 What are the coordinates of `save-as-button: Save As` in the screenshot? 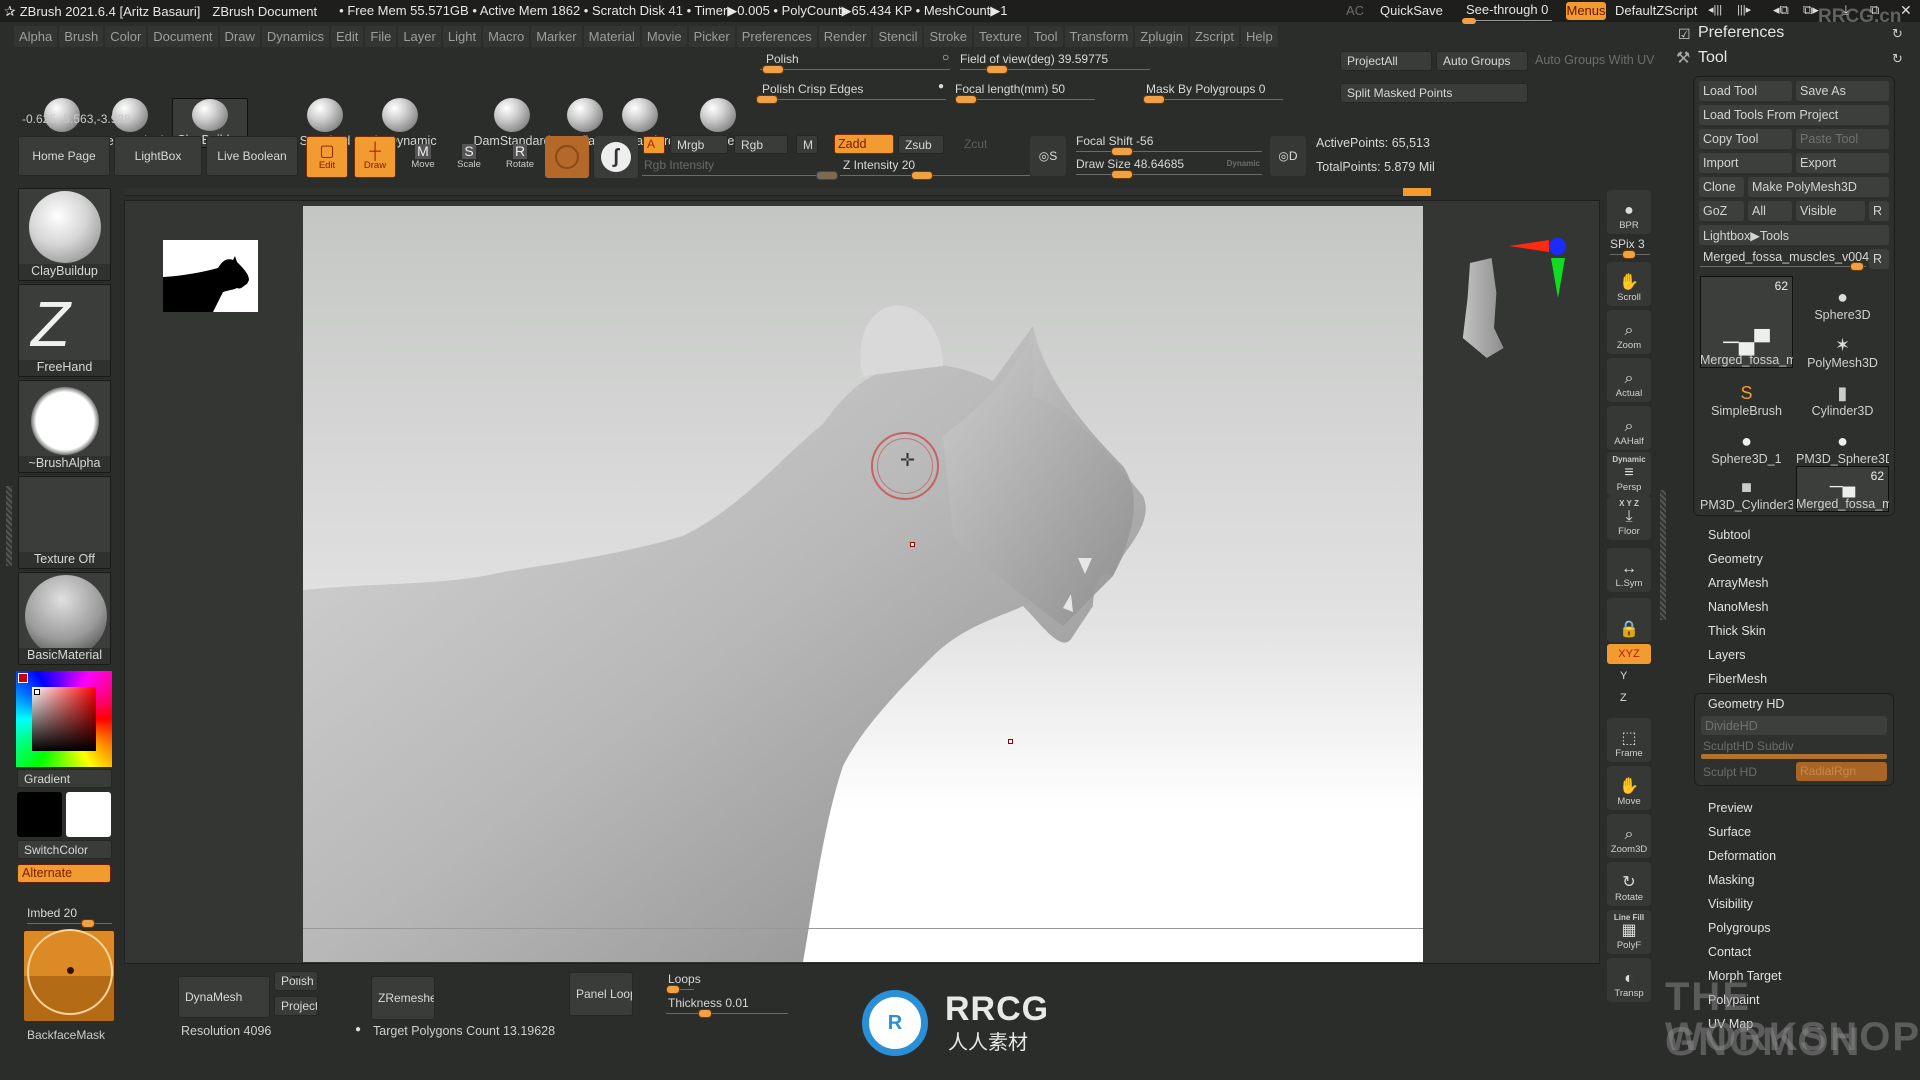 It's located at (1842, 91).